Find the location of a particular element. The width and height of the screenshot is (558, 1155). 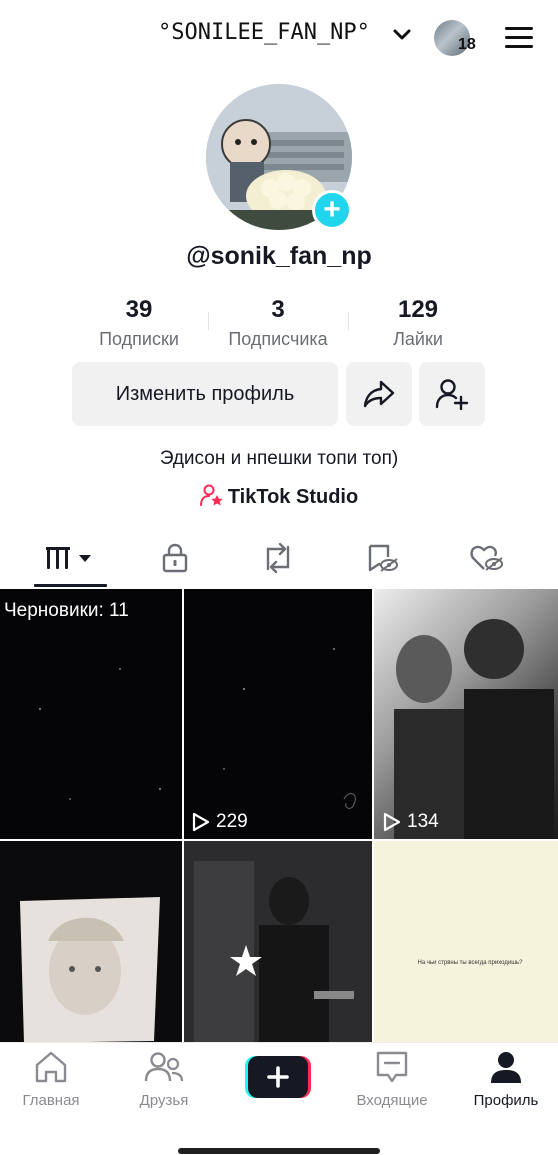

nav-friends-label: Друзья is located at coordinates (164, 1100).